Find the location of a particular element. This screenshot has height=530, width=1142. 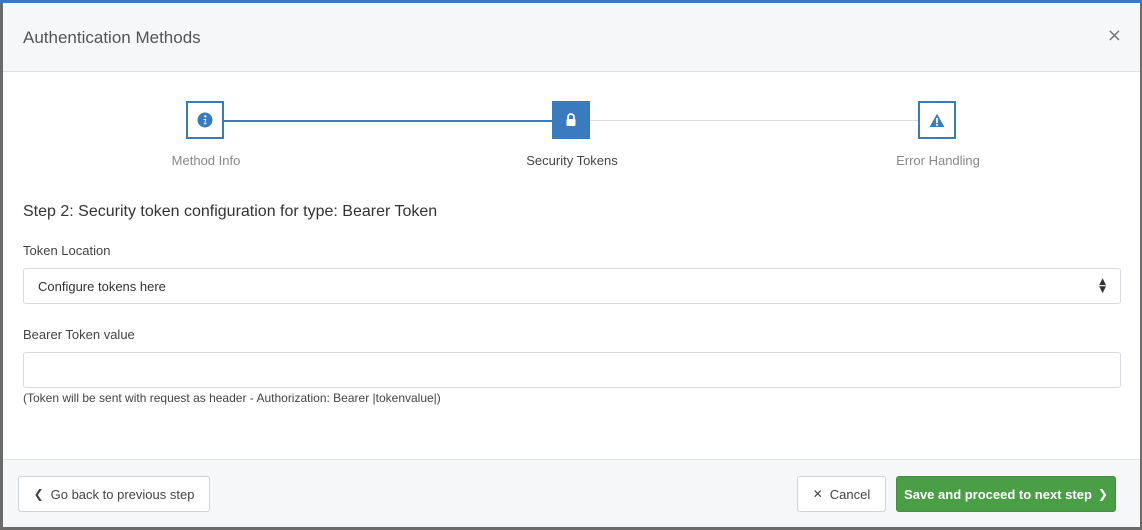

modal-header: Authentication Methods × is located at coordinates (571, 37).